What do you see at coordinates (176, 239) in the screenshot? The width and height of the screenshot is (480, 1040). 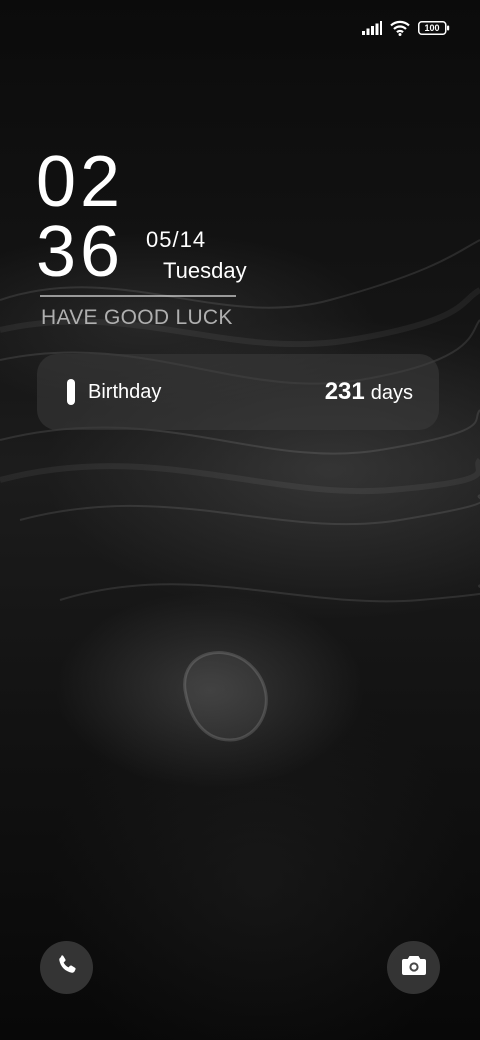 I see `date-text: 05/14` at bounding box center [176, 239].